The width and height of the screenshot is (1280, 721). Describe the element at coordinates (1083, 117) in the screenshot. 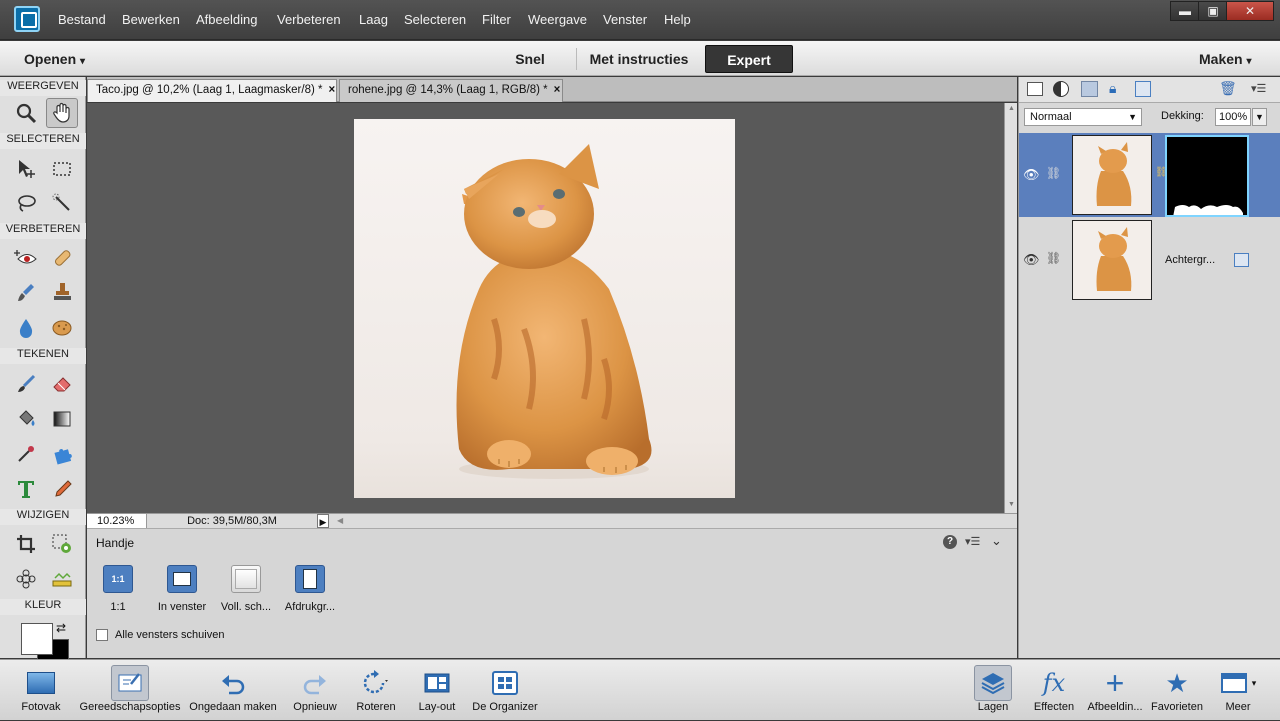

I see `blend-mode-select: Normaal ▼` at that location.